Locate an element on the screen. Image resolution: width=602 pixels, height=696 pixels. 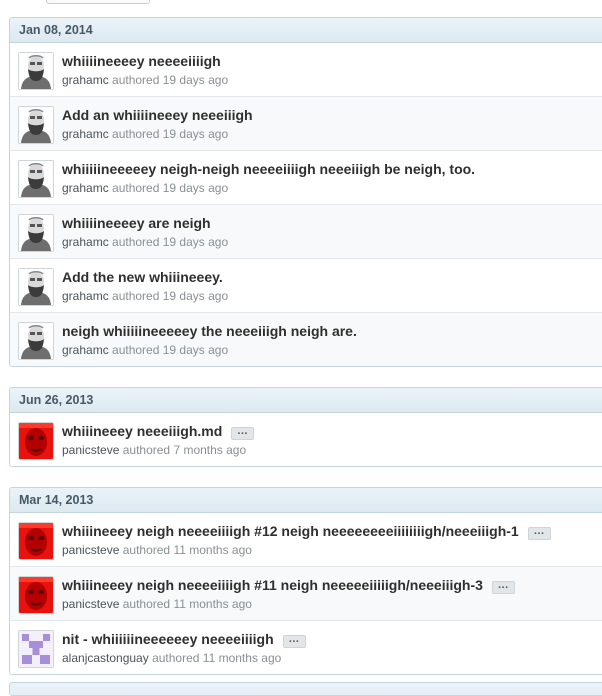
commit-meta: alanjcastonguay authored 11 months ago is located at coordinates (171, 658).